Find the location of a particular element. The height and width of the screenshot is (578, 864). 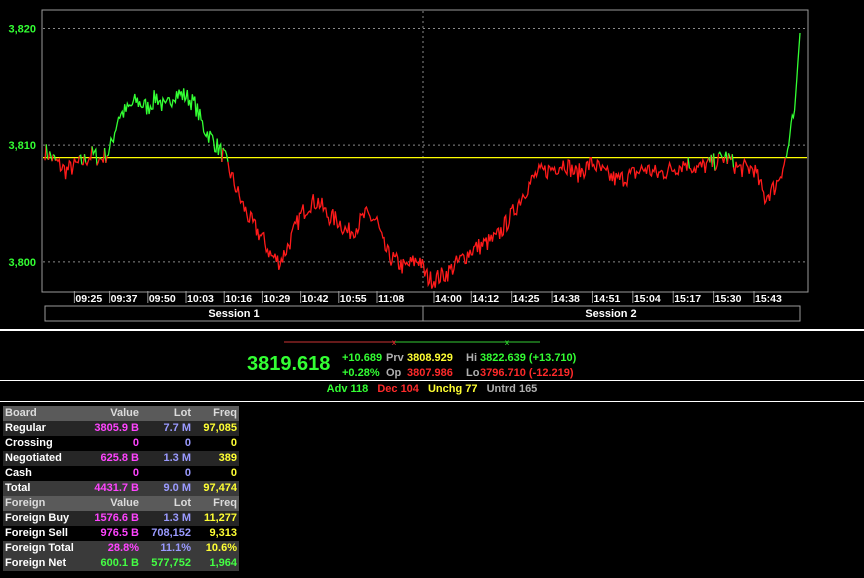

quote-divider is located at coordinates (432, 380).